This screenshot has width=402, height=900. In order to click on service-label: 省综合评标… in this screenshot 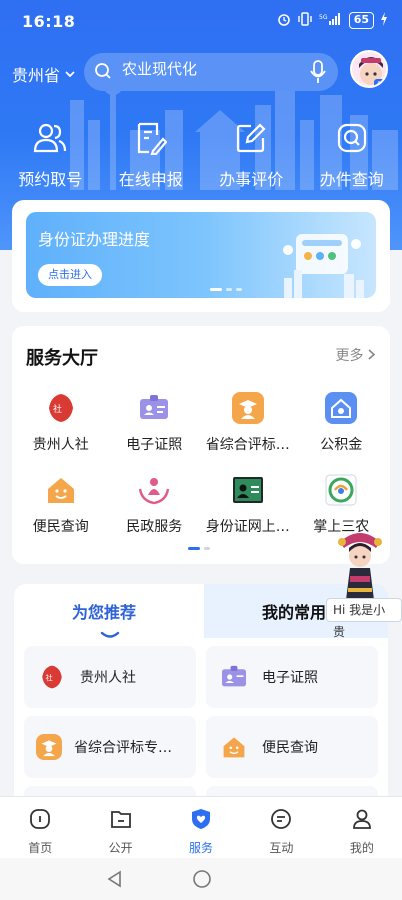, I will do `click(247, 445)`.